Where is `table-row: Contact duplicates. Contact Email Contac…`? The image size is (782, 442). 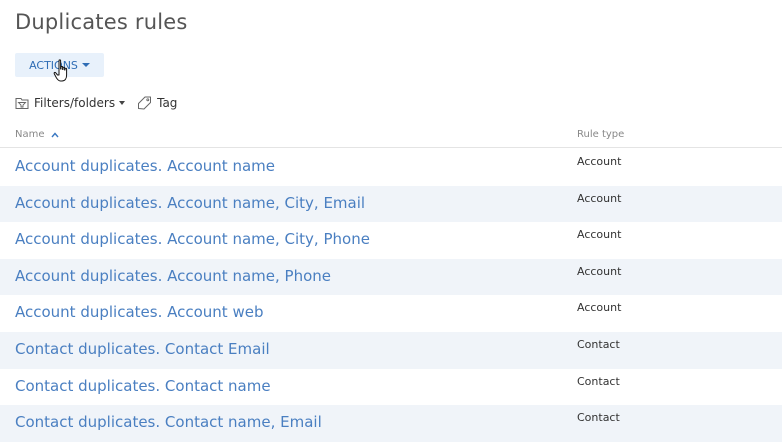
table-row: Contact duplicates. Contact Email Contac… is located at coordinates (391, 350).